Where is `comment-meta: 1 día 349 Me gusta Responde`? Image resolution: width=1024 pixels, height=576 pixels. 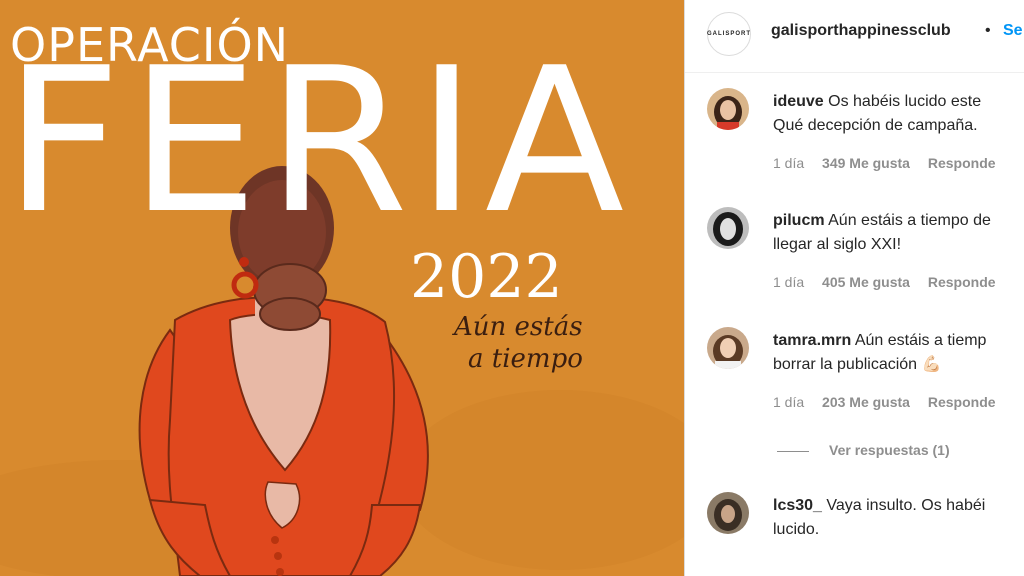 comment-meta: 1 día 349 Me gusta Responde is located at coordinates (891, 163).